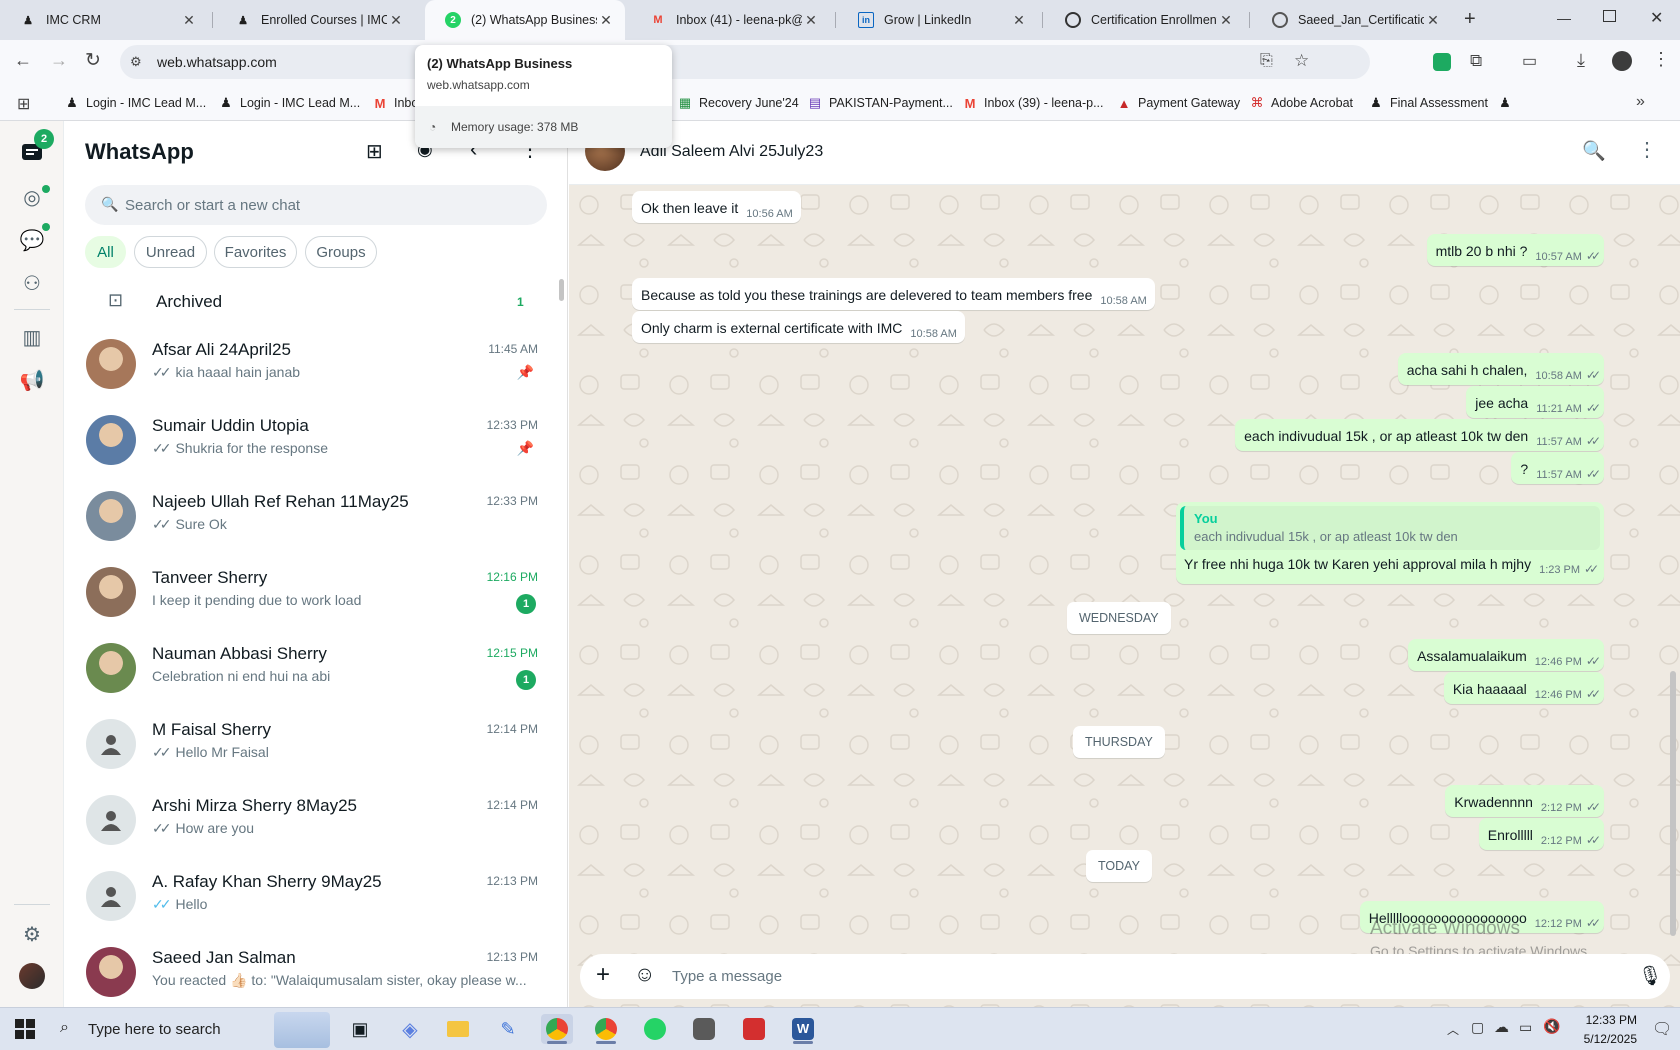 The image size is (1680, 1050). Describe the element at coordinates (508, 1029) in the screenshot. I see `paint-icon: ✎` at that location.